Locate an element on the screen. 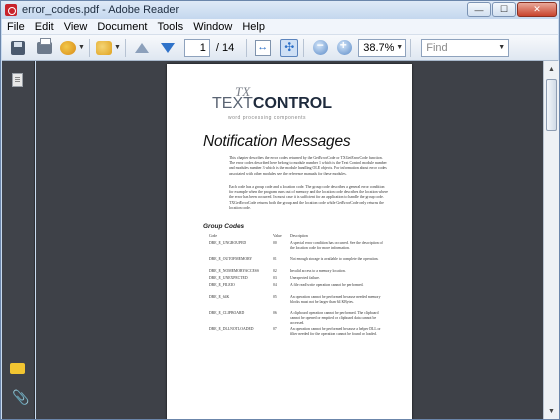 The width and height of the screenshot is (560, 420). row-description: Invalid access to a memory location. is located at coordinates (318, 271).